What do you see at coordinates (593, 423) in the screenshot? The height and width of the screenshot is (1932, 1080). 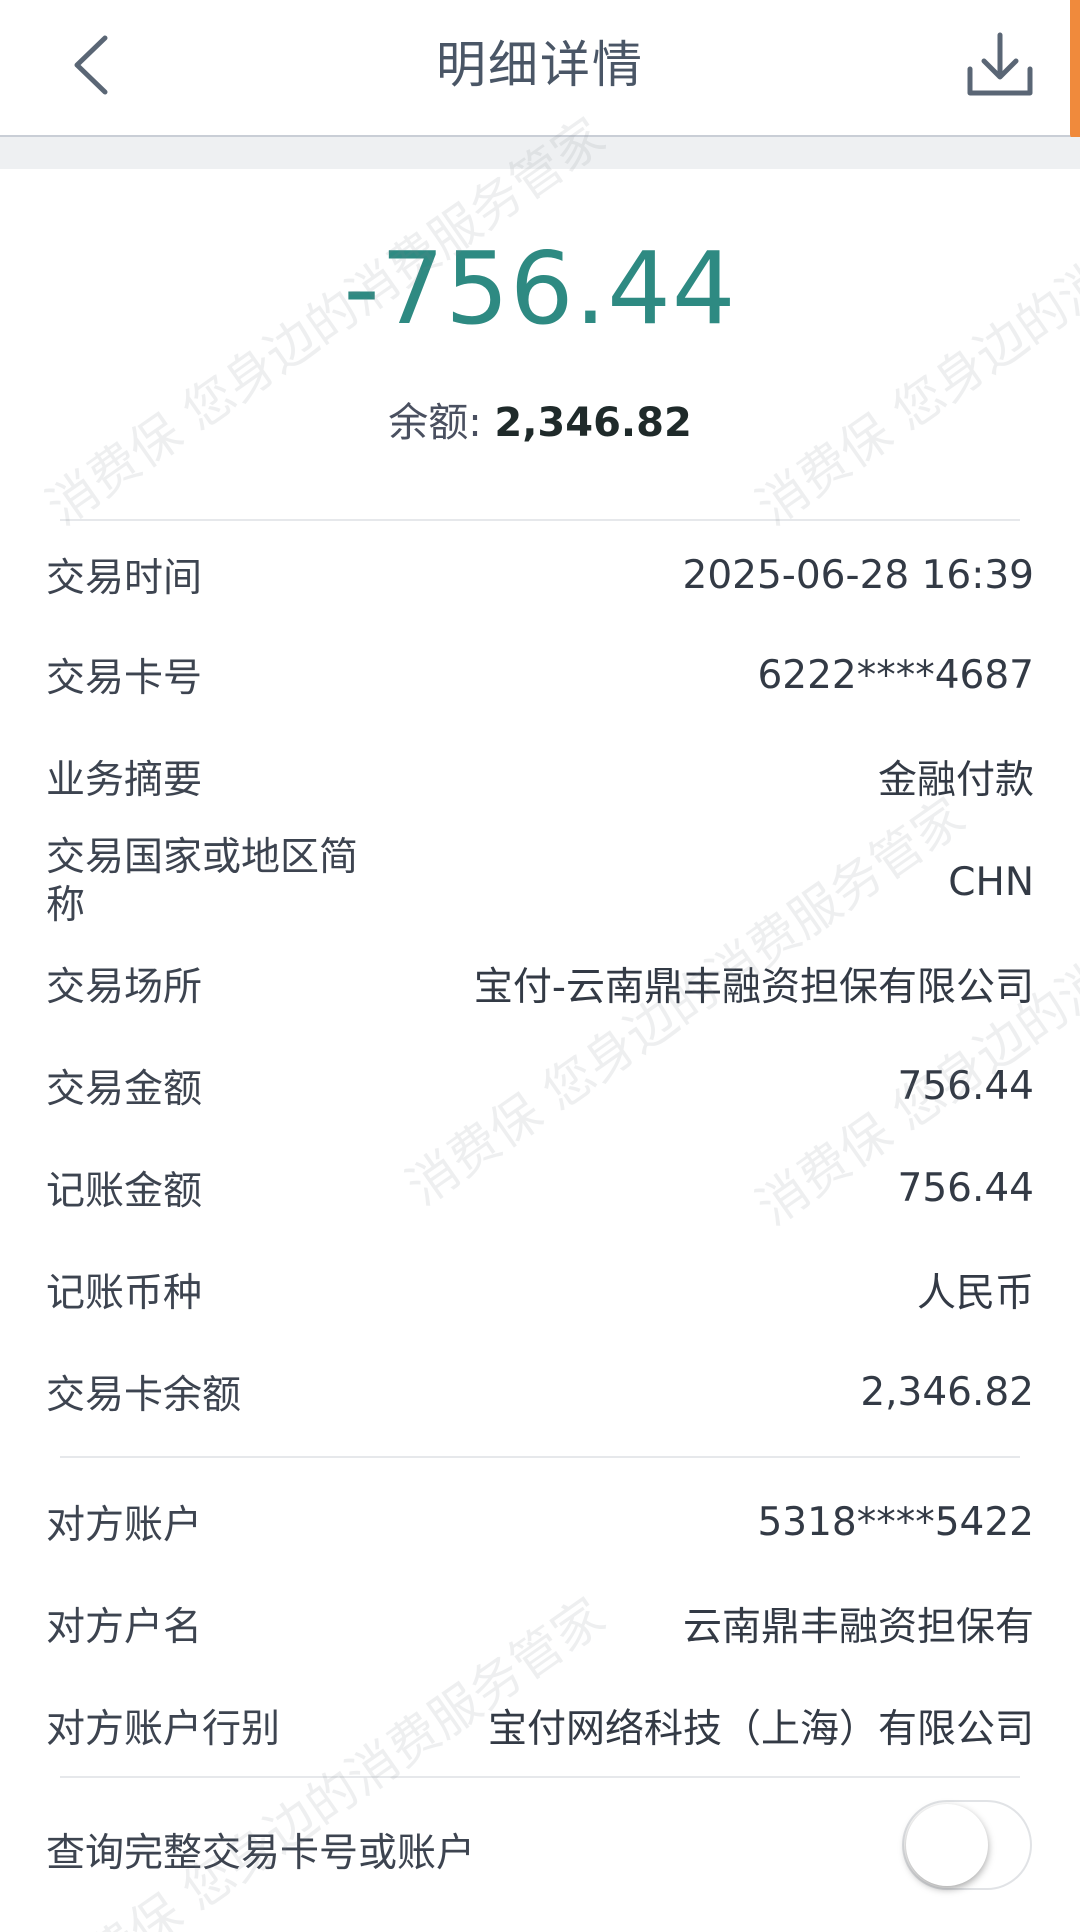 I see `balance-value: 2,346.82` at bounding box center [593, 423].